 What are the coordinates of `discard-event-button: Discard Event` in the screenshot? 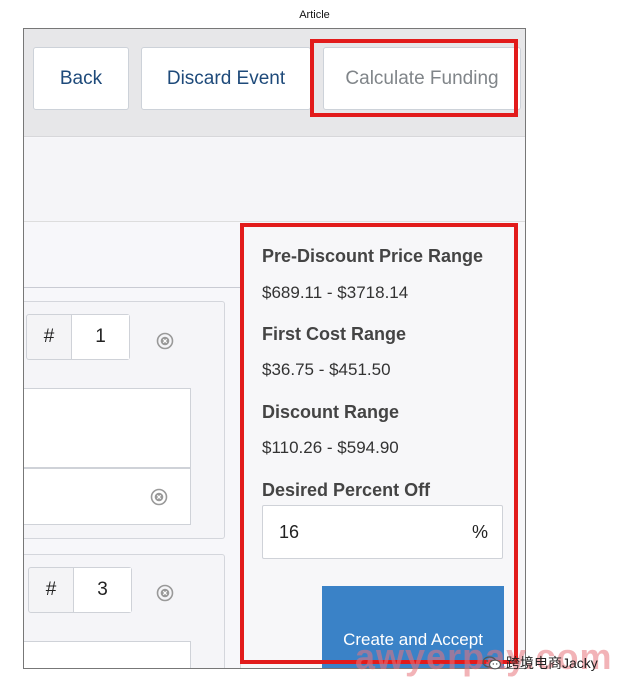 It's located at (226, 78).